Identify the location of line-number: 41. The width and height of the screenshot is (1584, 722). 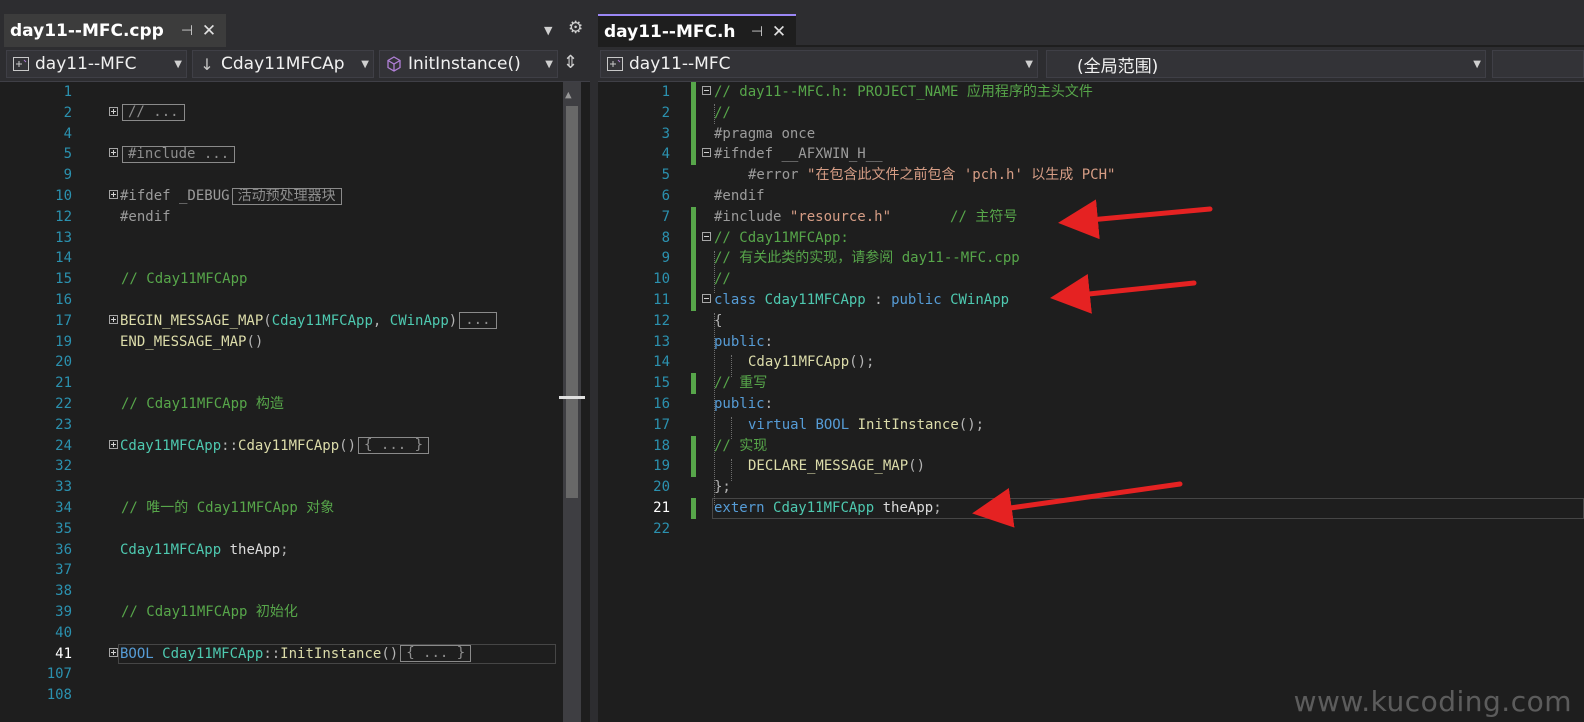
(63, 653).